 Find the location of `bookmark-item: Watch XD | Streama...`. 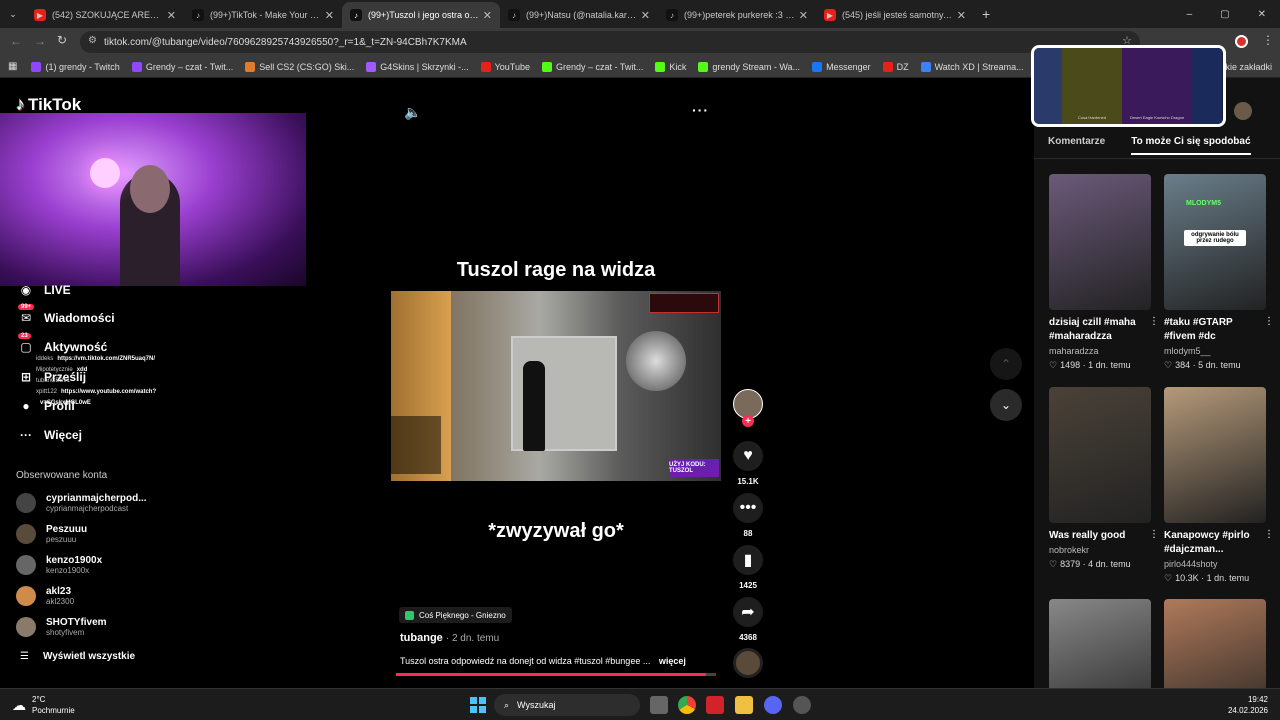

bookmark-item: Watch XD | Streama... is located at coordinates (972, 66).